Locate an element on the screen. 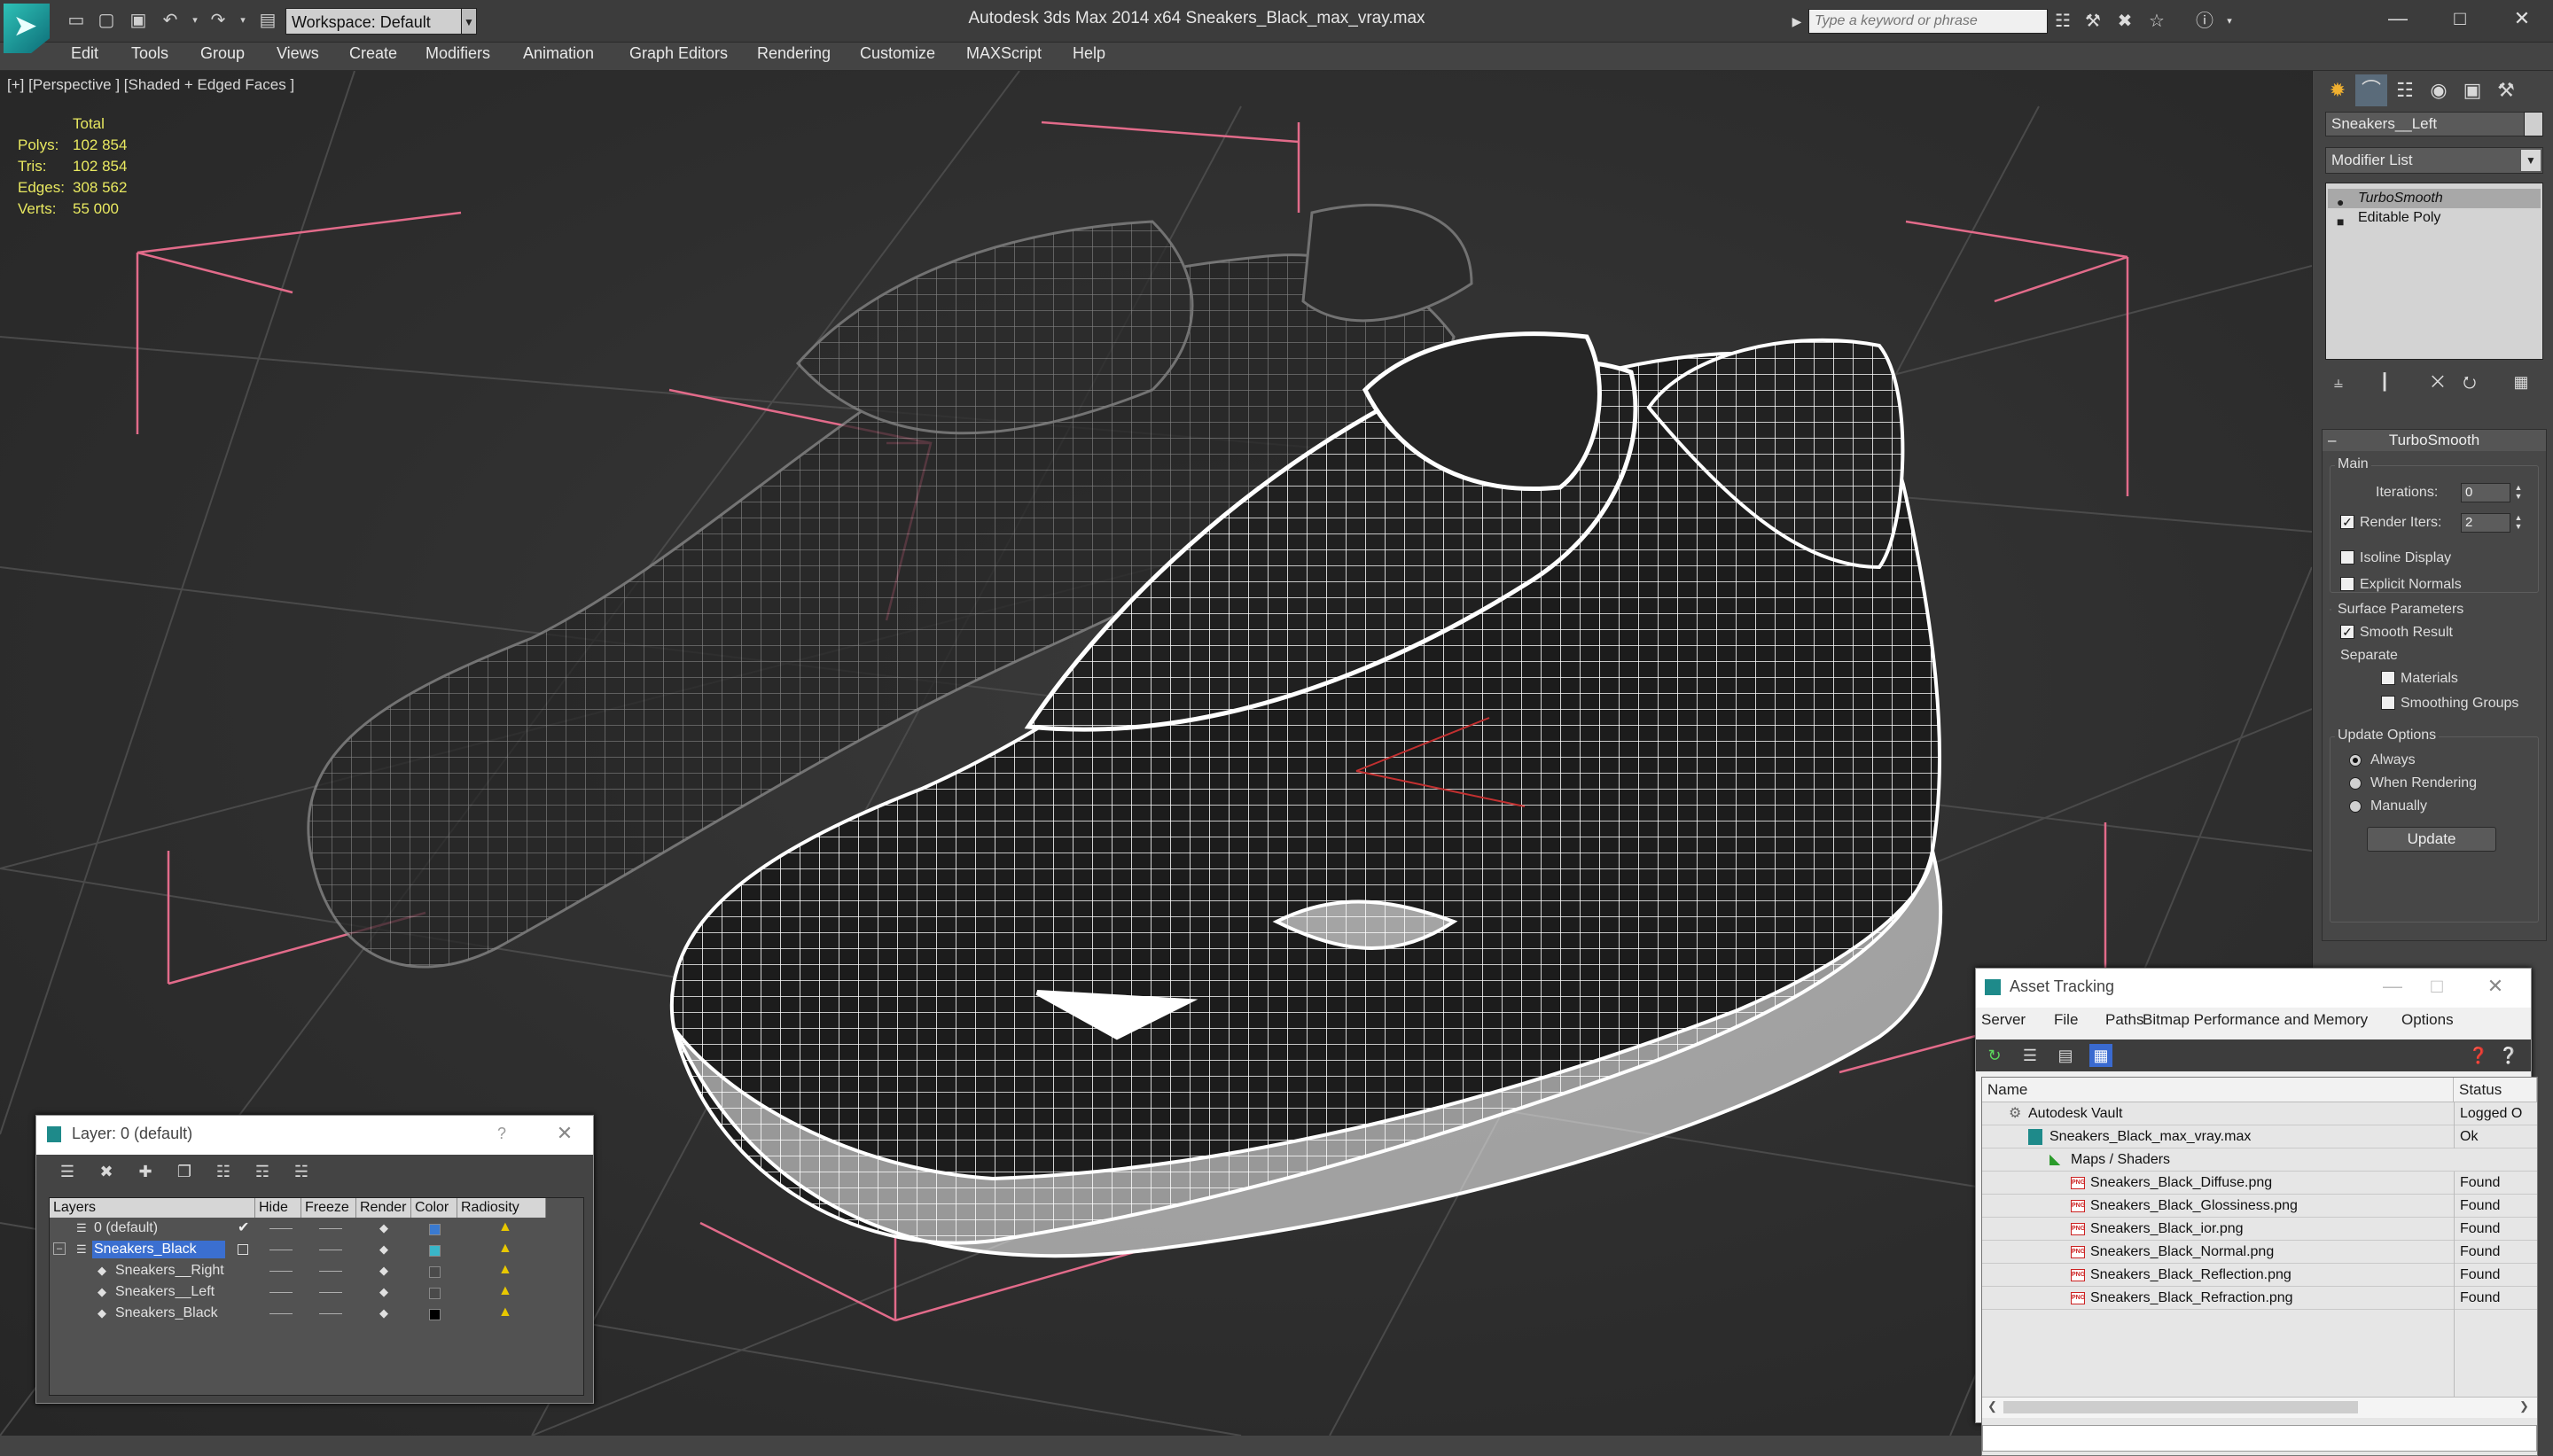 The image size is (2553, 1456). menu-help: Help is located at coordinates (1089, 57).